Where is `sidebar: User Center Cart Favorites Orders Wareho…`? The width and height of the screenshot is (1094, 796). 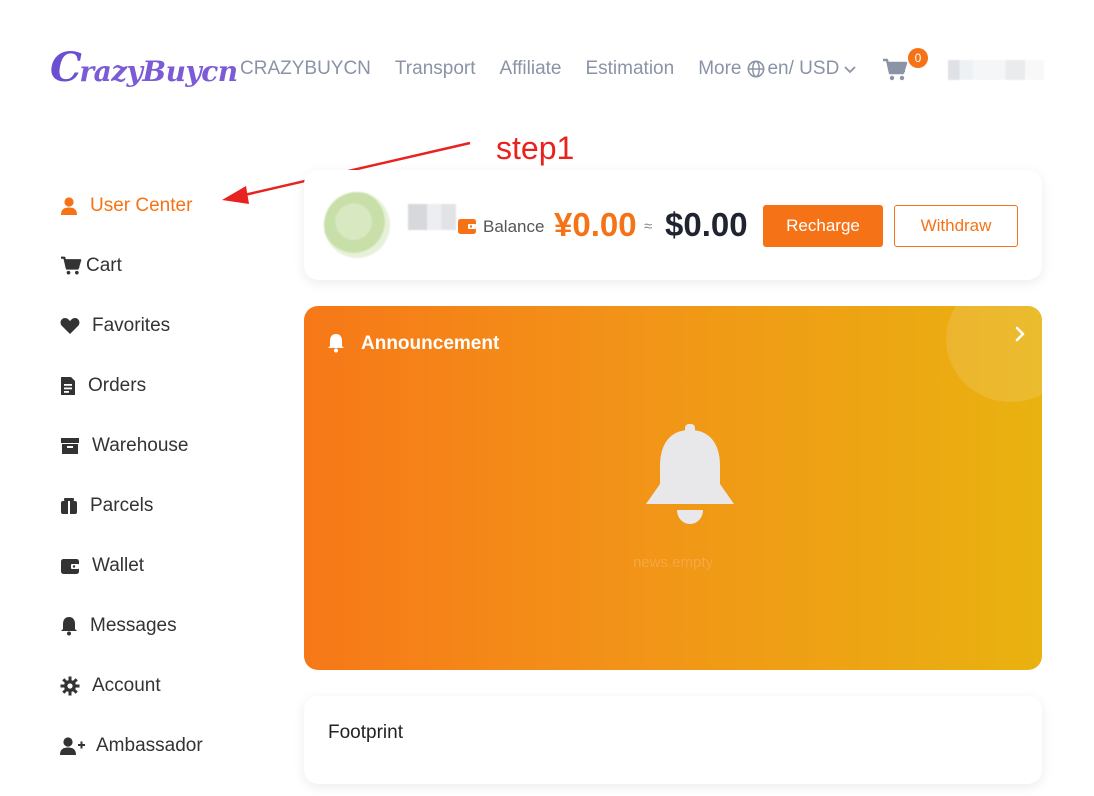 sidebar: User Center Cart Favorites Orders Wareho… is located at coordinates (131, 476).